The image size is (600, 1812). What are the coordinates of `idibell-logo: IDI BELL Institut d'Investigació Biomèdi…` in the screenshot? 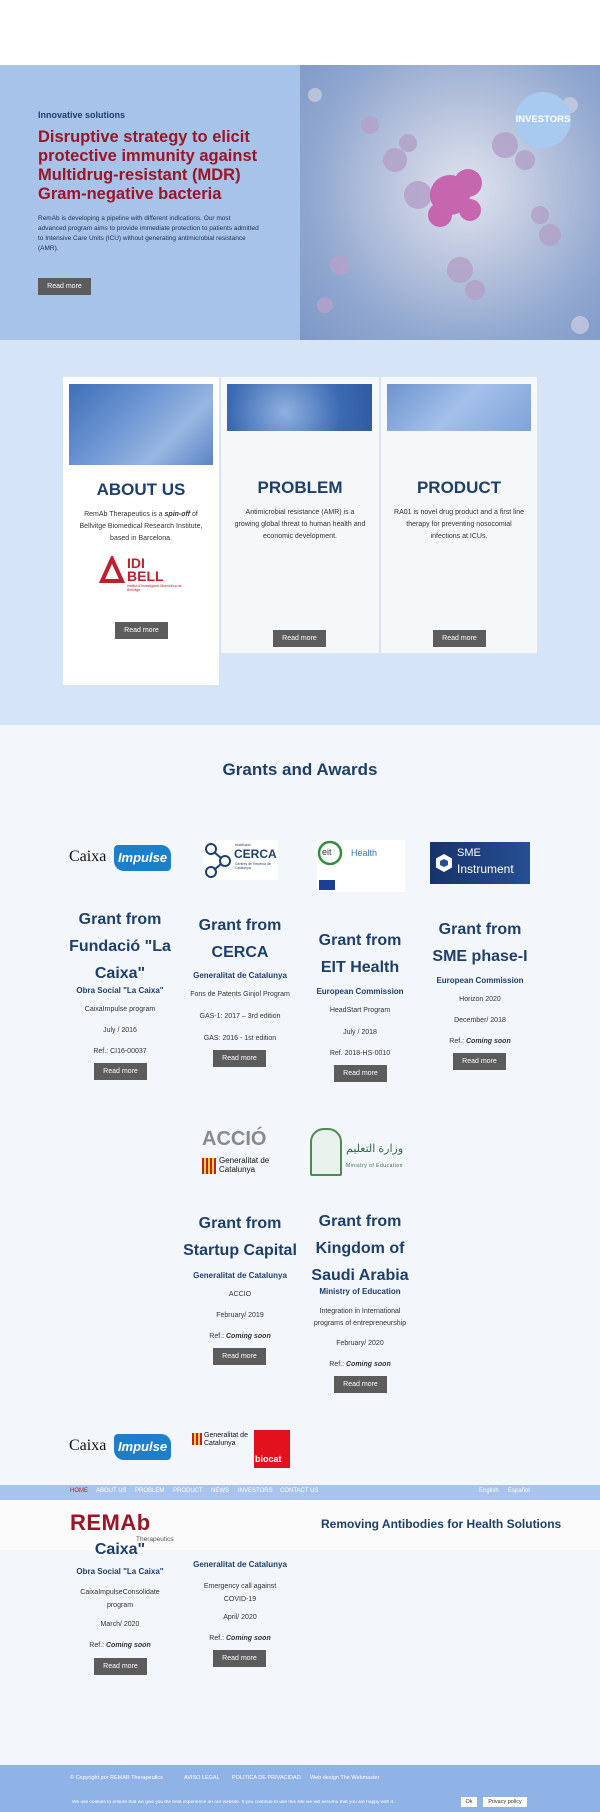 It's located at (142, 576).